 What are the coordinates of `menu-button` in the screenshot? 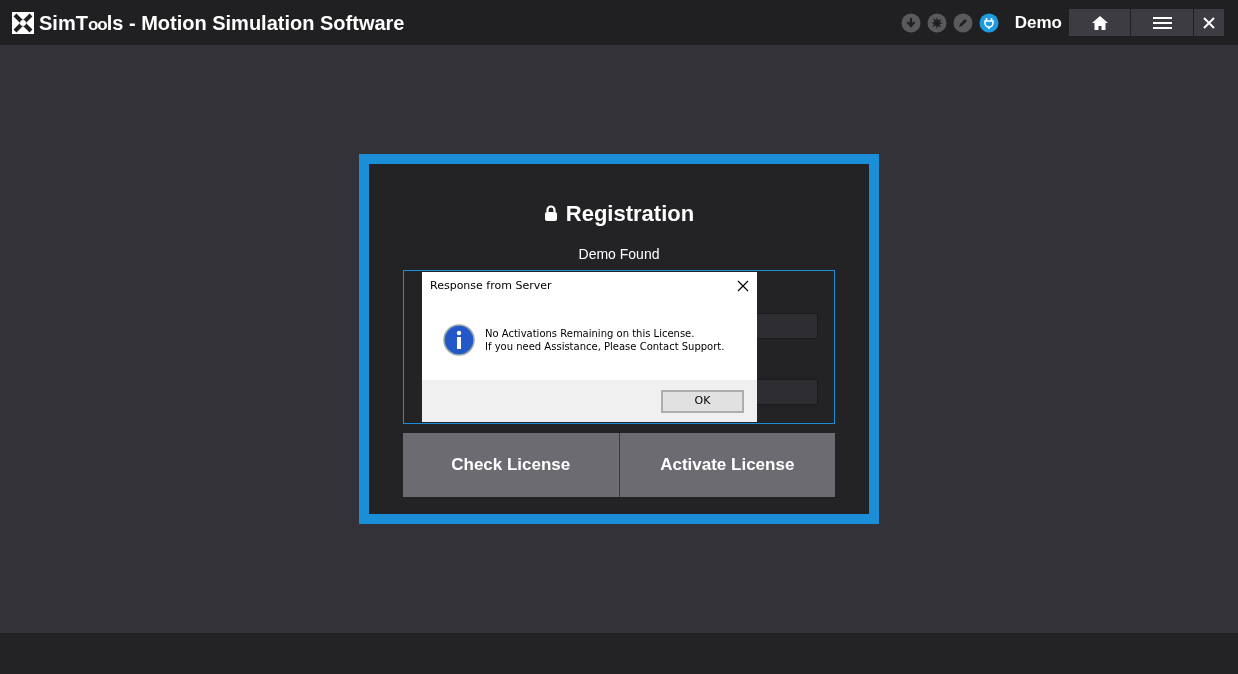 It's located at (1162, 22).